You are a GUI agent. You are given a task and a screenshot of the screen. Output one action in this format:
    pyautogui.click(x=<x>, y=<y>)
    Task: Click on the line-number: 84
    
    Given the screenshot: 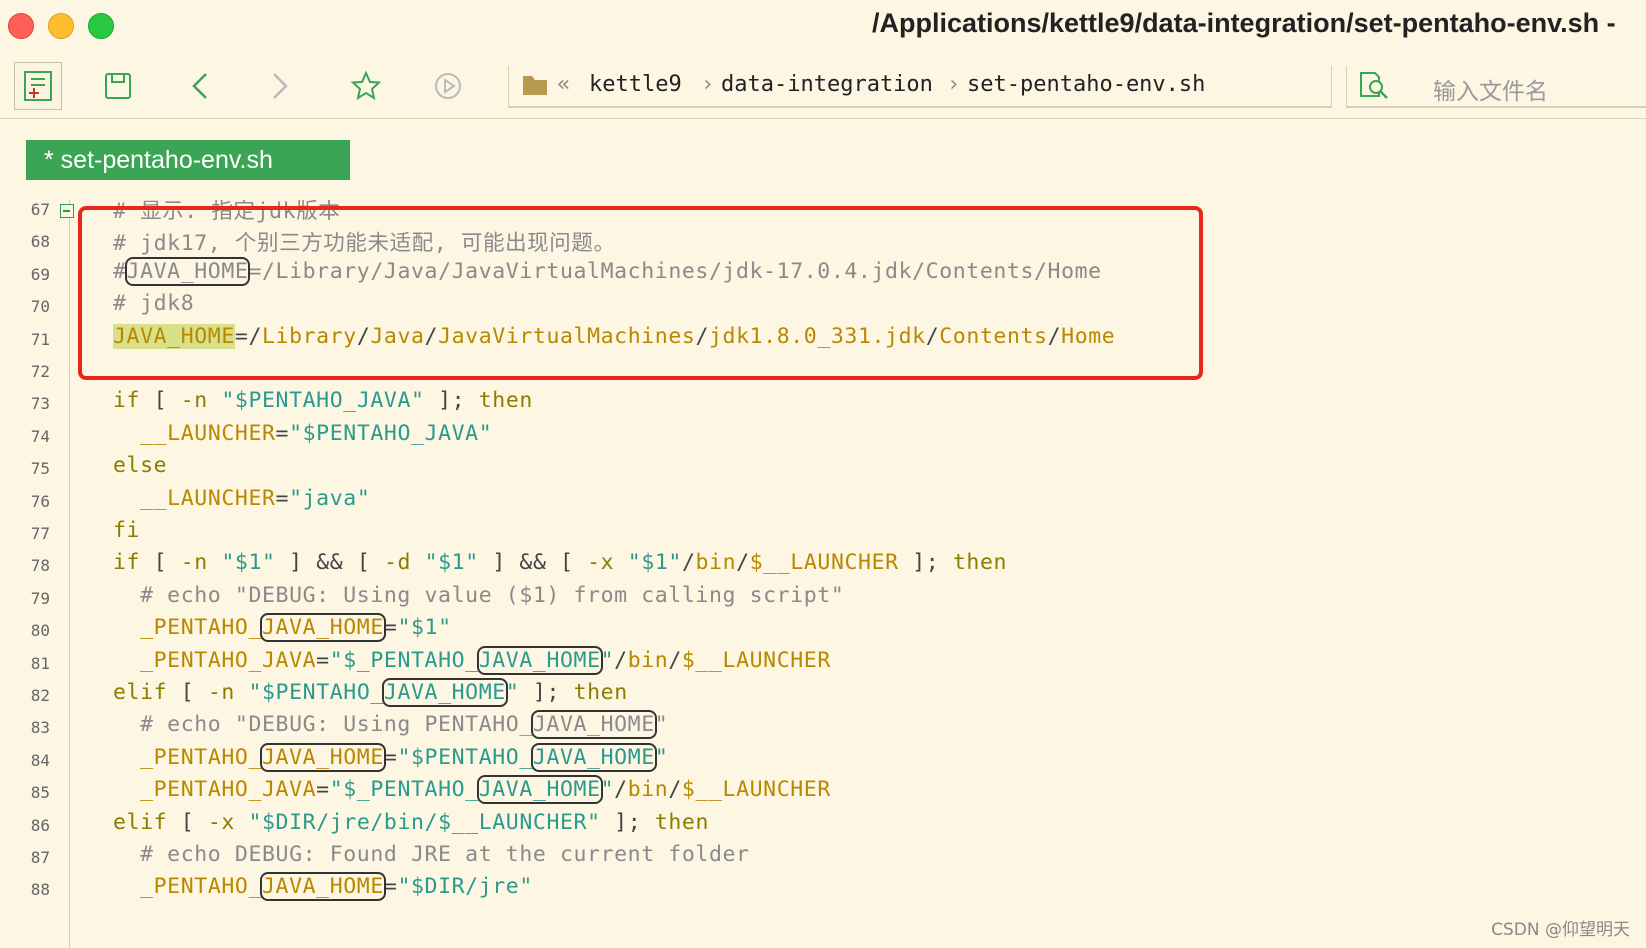 What is the action you would take?
    pyautogui.click(x=40, y=760)
    